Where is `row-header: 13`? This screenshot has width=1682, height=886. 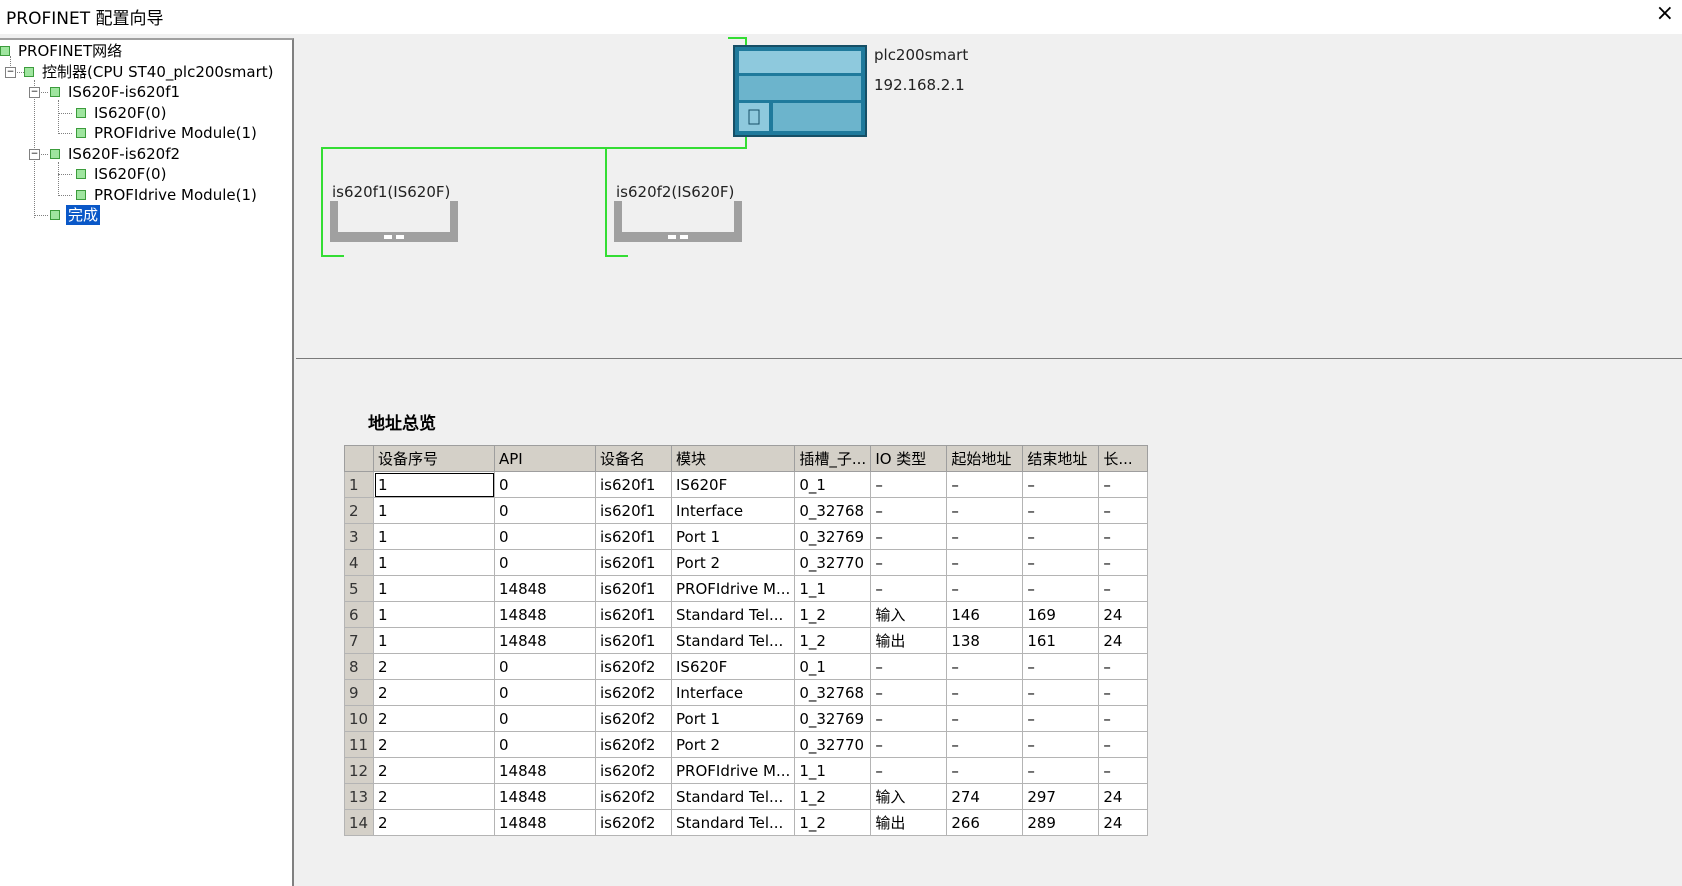 row-header: 13 is located at coordinates (359, 796).